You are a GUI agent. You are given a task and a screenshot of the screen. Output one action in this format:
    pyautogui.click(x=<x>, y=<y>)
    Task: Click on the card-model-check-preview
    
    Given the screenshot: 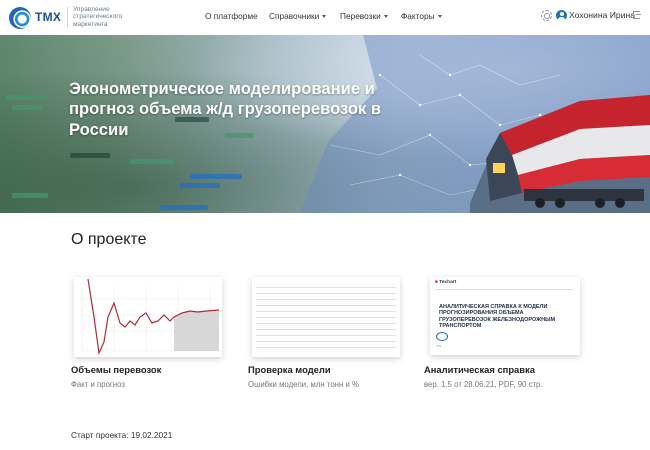 What is the action you would take?
    pyautogui.click(x=326, y=317)
    